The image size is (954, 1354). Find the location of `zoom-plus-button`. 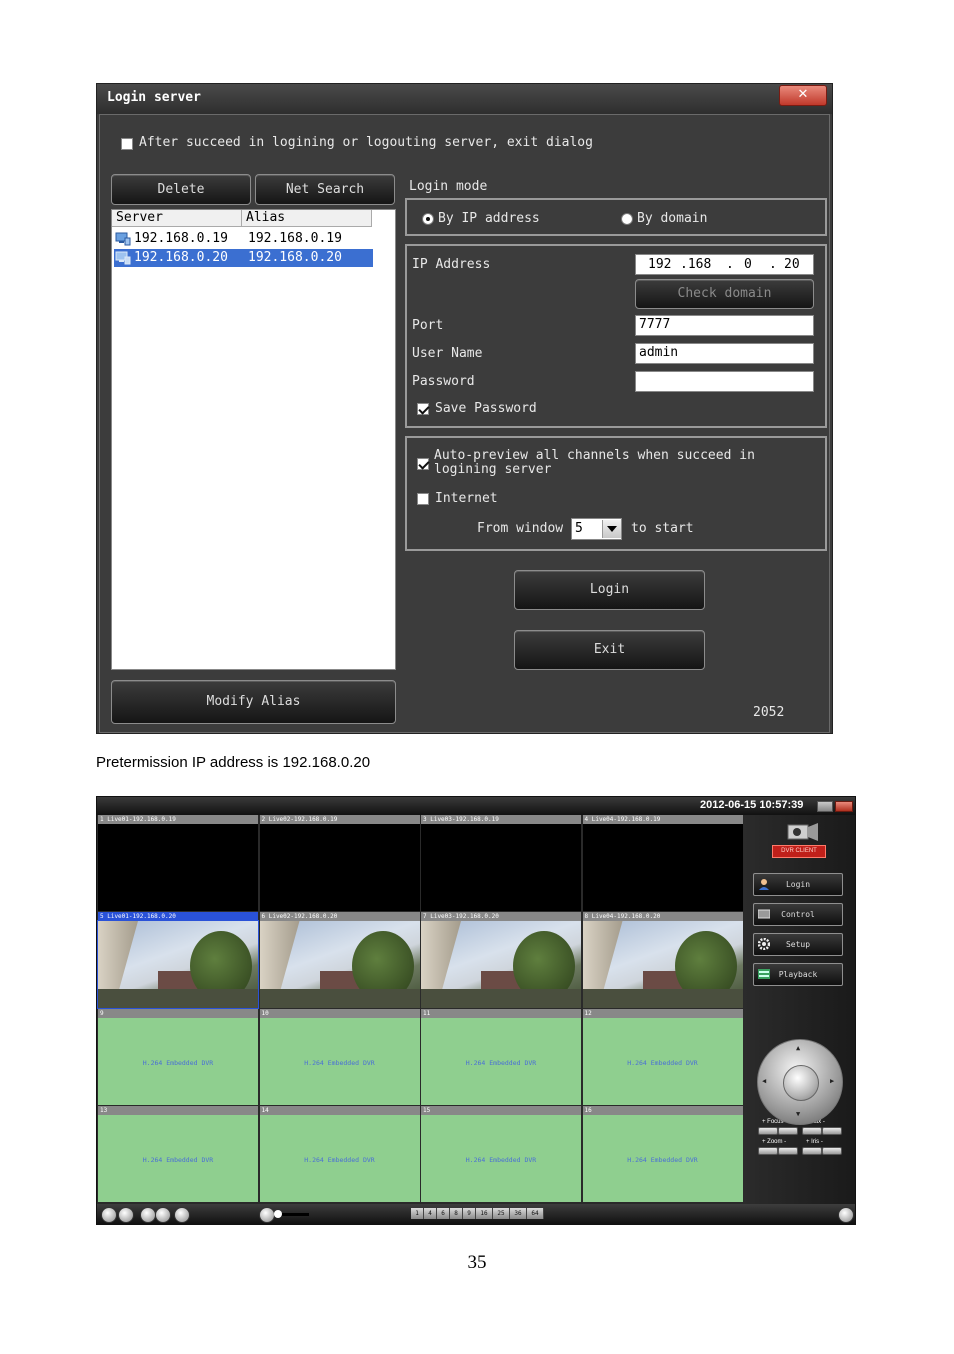

zoom-plus-button is located at coordinates (768, 1151).